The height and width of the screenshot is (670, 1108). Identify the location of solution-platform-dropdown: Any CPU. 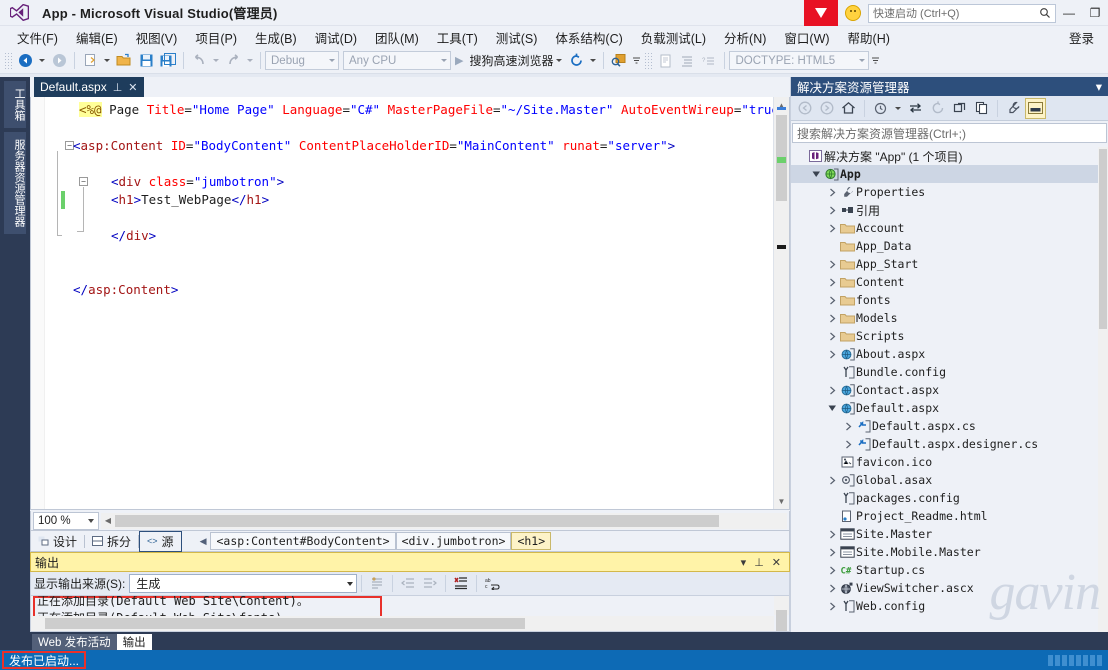
(397, 60).